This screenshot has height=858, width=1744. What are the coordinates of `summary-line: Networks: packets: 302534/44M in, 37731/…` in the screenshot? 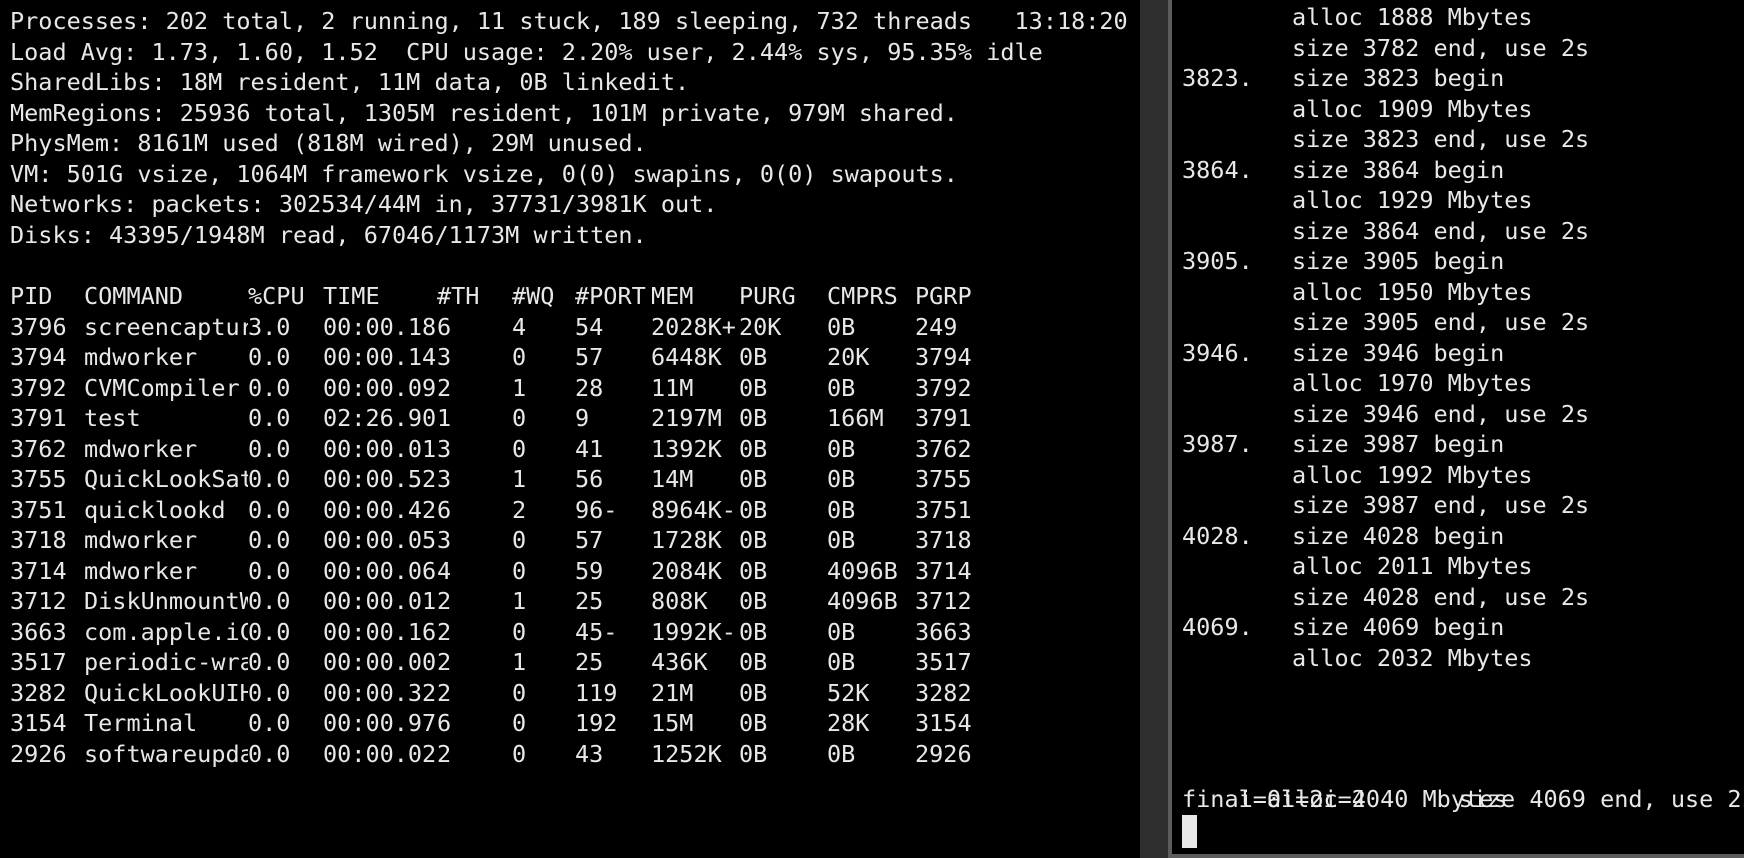 It's located at (364, 204).